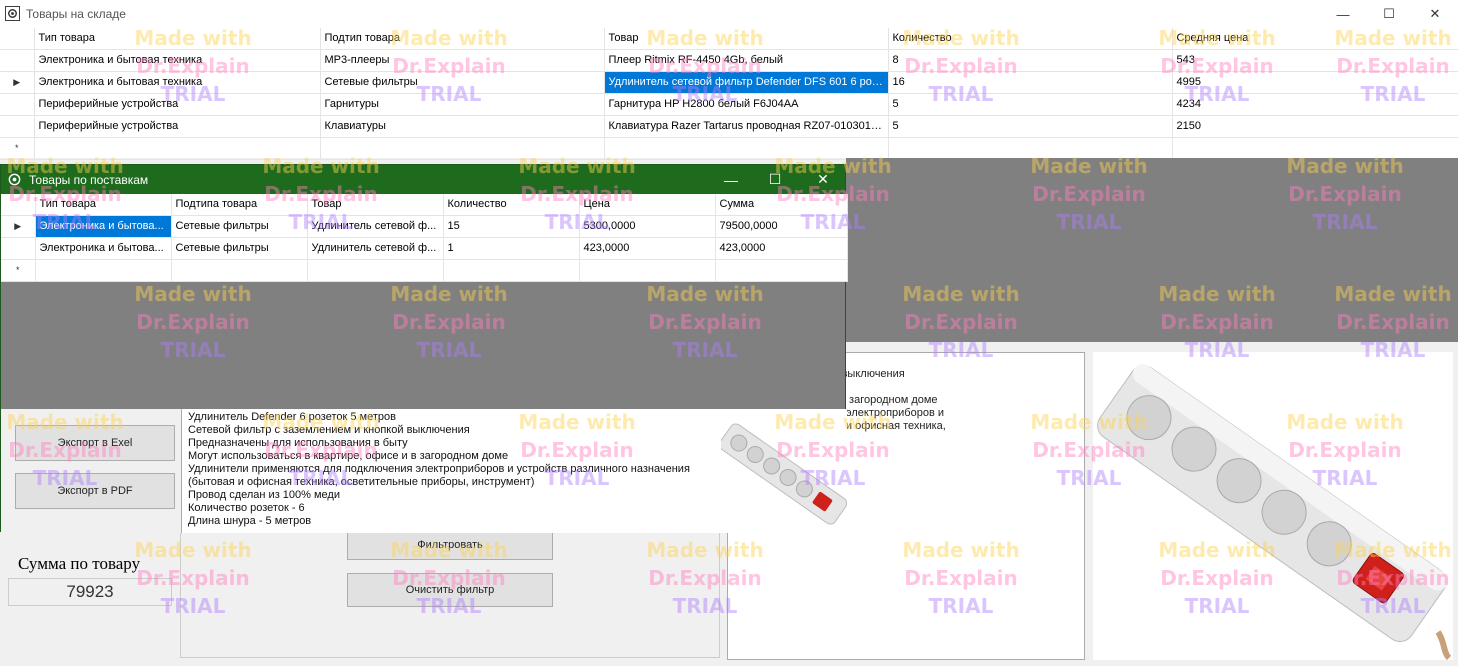 The image size is (1458, 666). I want to click on cell-subtype: MP3-плееры, so click(462, 60).